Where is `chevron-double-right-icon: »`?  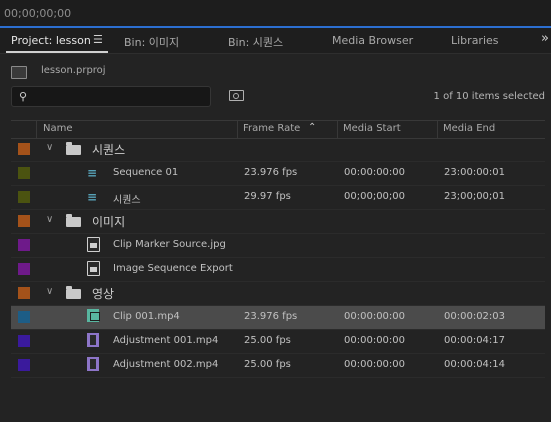
chevron-double-right-icon: » is located at coordinates (545, 38).